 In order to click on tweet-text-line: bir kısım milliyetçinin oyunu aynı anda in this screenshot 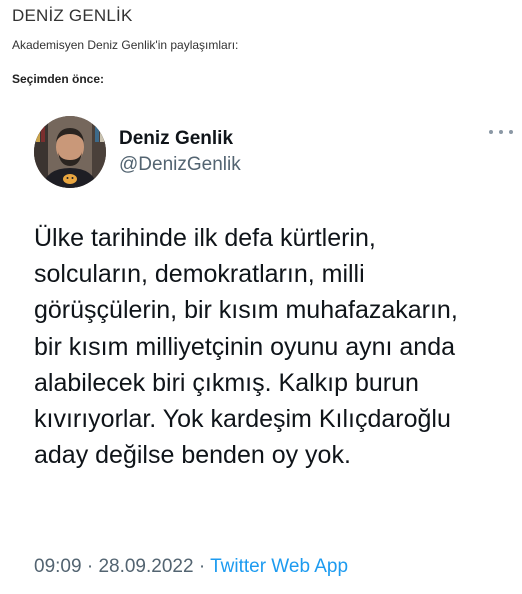, I will do `click(245, 346)`.